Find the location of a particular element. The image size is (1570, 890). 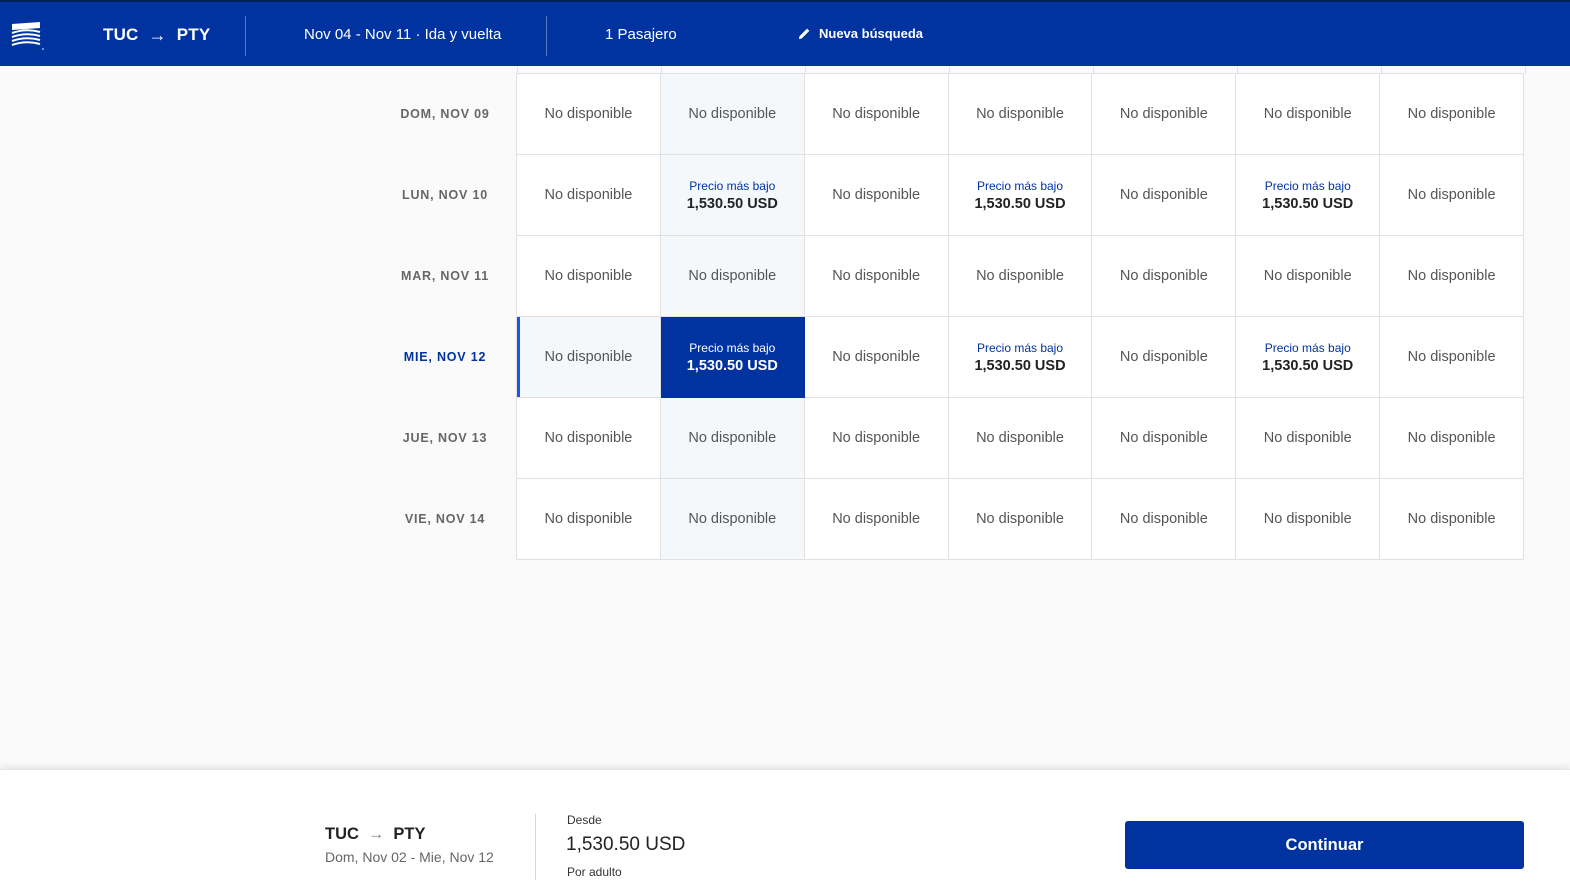

grid-column-edge is located at coordinates (1525, 70).